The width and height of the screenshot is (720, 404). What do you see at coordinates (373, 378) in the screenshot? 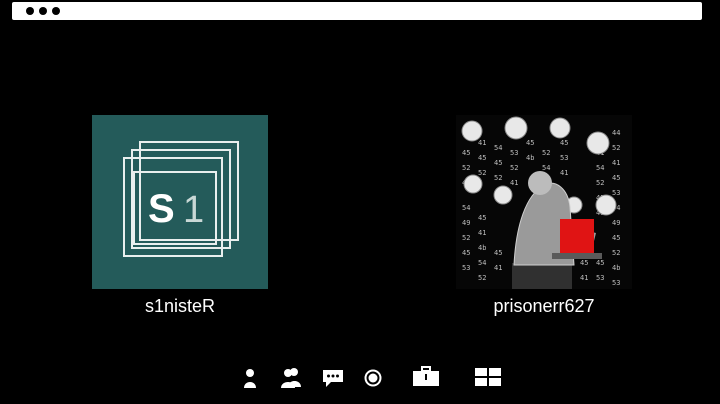
I see `record-icon` at bounding box center [373, 378].